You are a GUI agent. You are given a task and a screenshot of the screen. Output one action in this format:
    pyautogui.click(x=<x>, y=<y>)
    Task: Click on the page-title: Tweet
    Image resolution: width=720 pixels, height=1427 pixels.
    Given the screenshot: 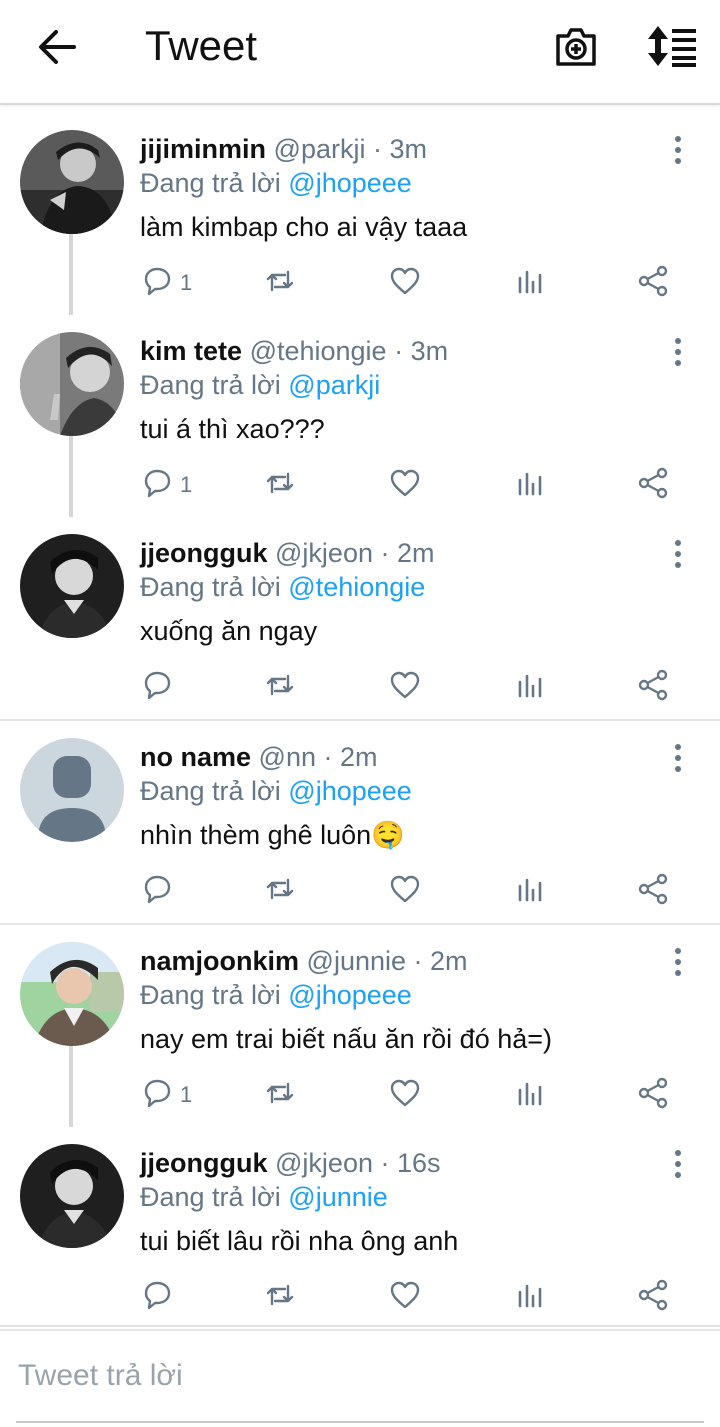 What is the action you would take?
    pyautogui.click(x=201, y=45)
    